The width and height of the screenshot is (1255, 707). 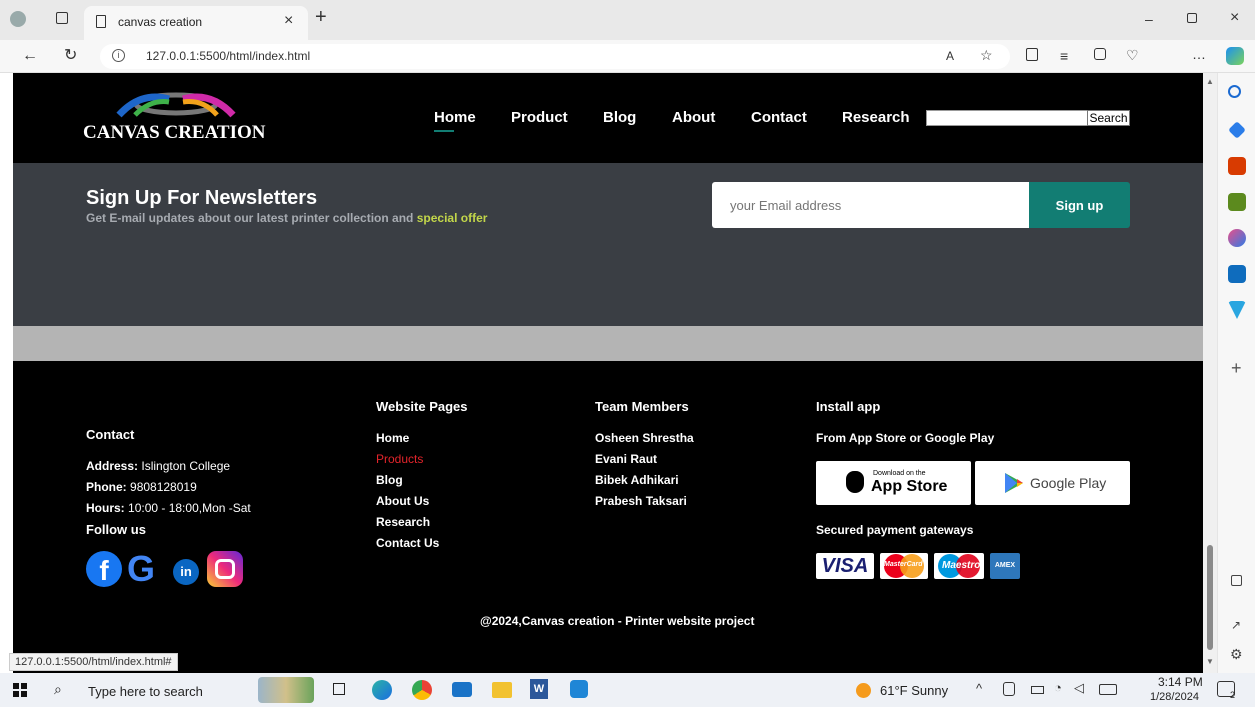 What do you see at coordinates (1237, 166) in the screenshot?
I see `tools-icon` at bounding box center [1237, 166].